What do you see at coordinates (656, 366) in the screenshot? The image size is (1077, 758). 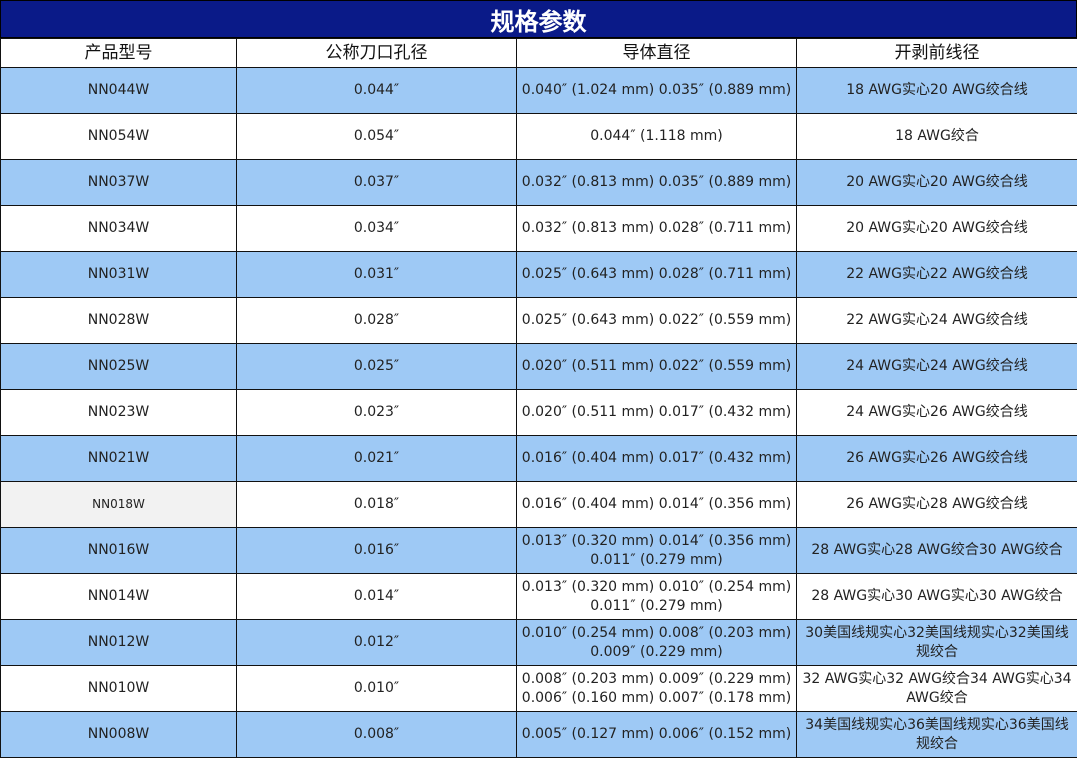 I see `cell-conductor: 0.020″ (0.511 mm) 0.022″ (0.559 mm)` at bounding box center [656, 366].